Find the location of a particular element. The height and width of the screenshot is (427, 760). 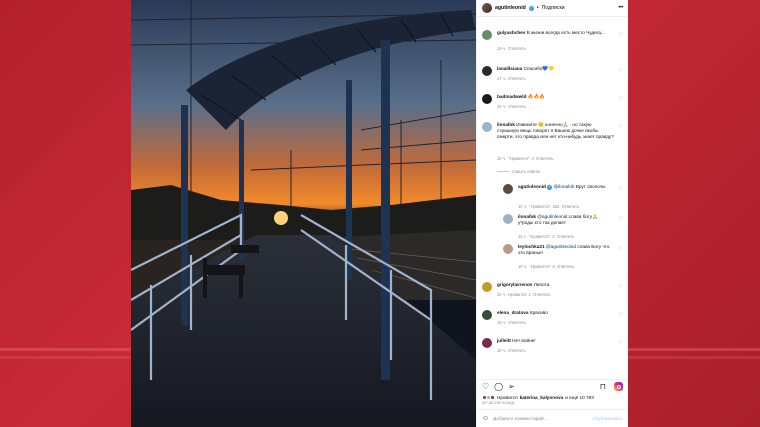

following-button: Подписки is located at coordinates (553, 8).